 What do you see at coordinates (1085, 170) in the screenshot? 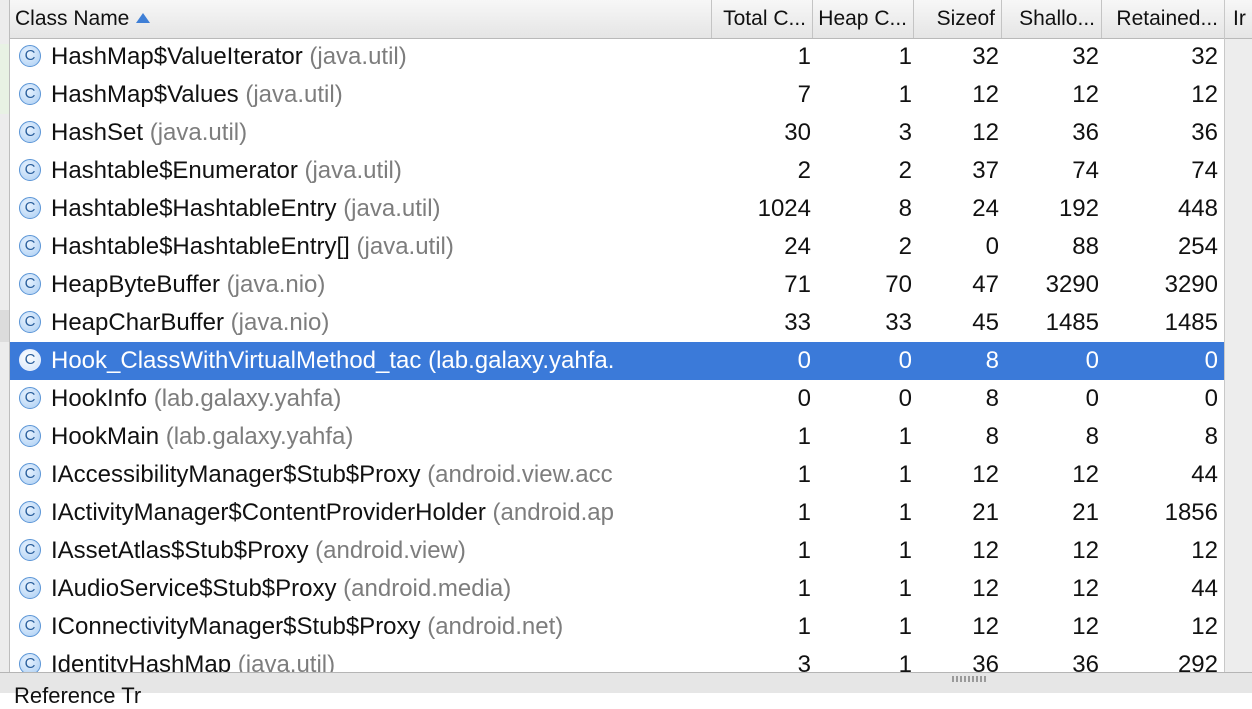
I see `shallow-cell: 74` at bounding box center [1085, 170].